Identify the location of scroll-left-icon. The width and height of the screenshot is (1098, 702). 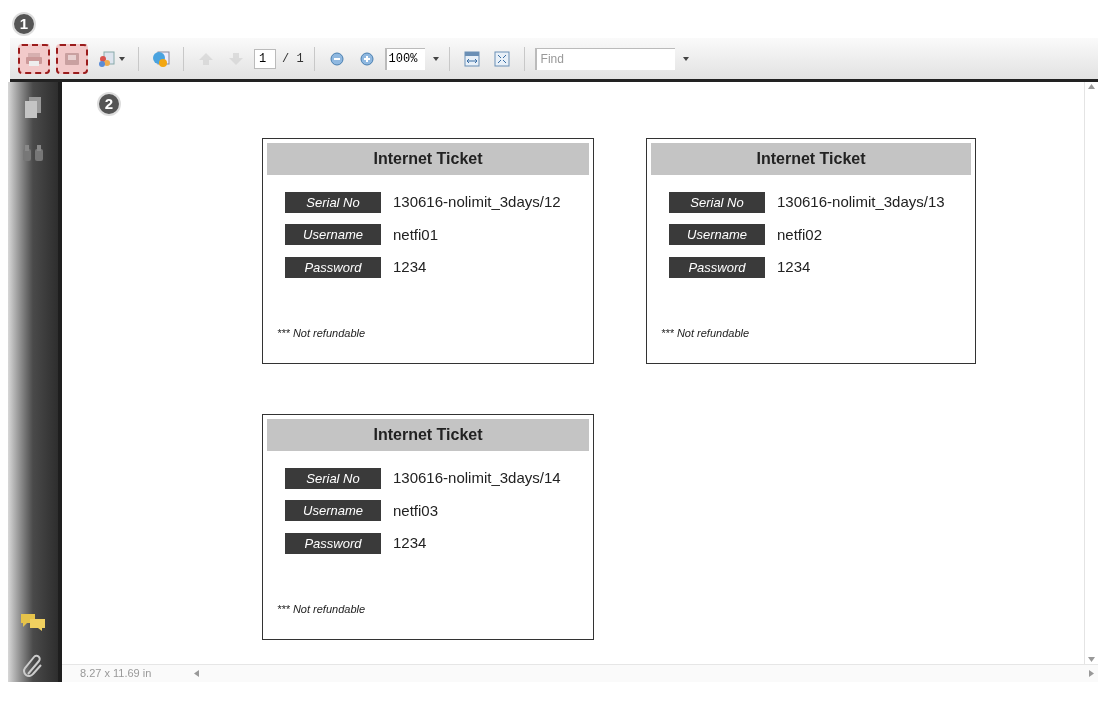
(196, 673).